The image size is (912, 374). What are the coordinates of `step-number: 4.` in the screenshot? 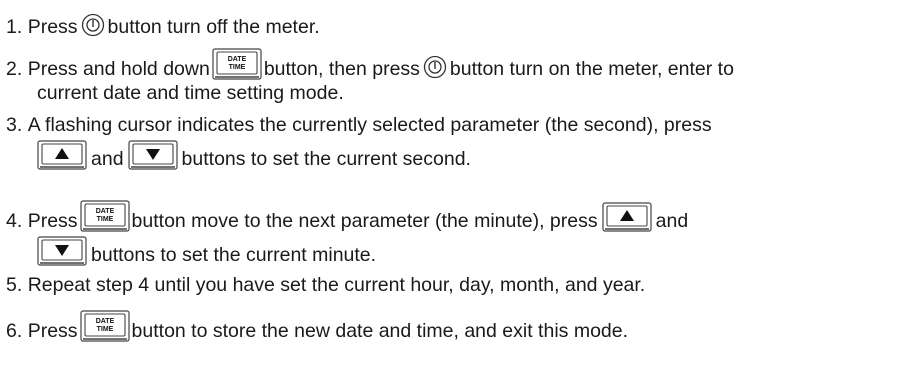 It's located at (14, 221).